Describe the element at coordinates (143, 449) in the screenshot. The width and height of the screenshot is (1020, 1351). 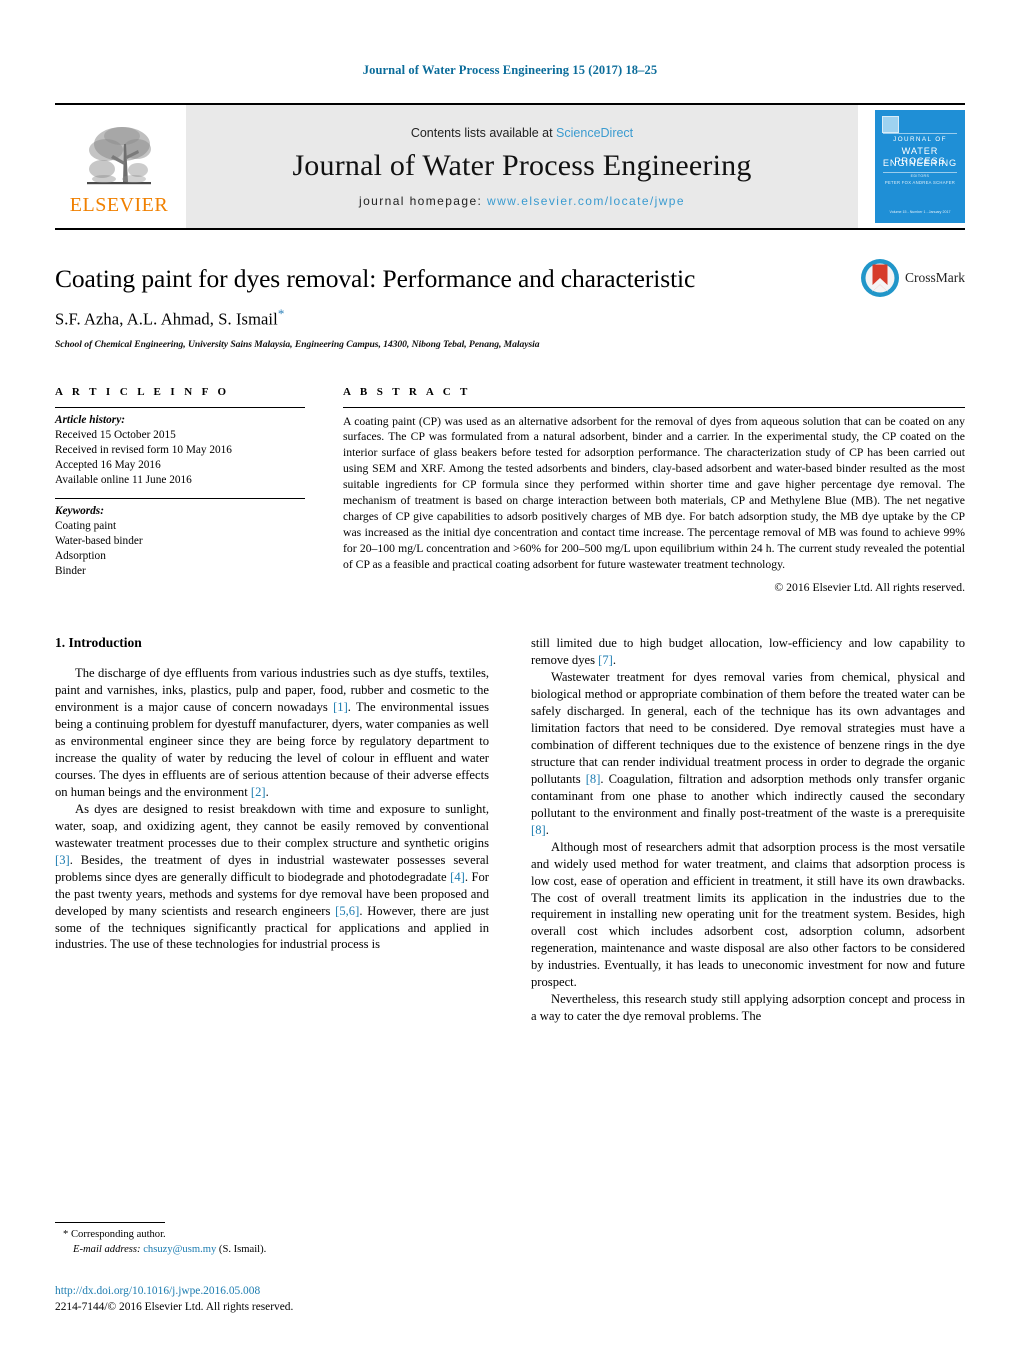
I see `history-item: Received in revised form 10 May 2016` at that location.